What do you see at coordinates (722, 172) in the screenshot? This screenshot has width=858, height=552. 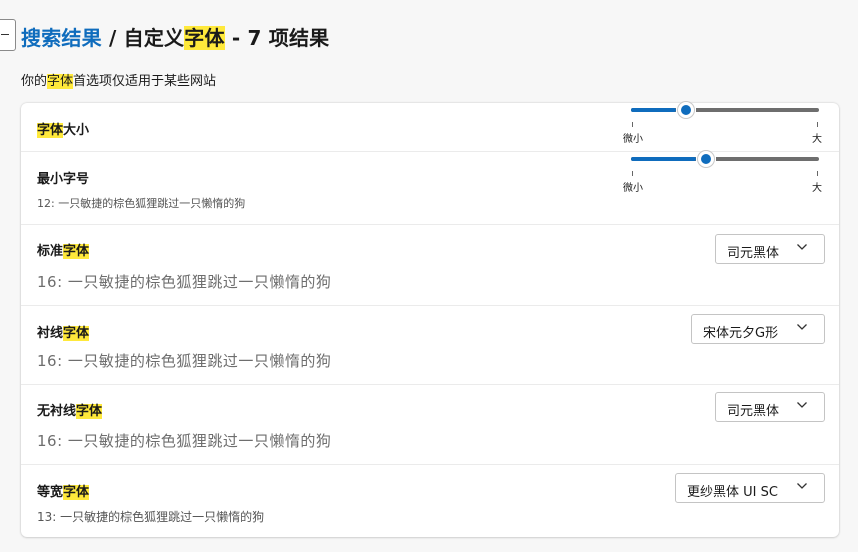 I see `min-font-size-slider: 微小 大` at bounding box center [722, 172].